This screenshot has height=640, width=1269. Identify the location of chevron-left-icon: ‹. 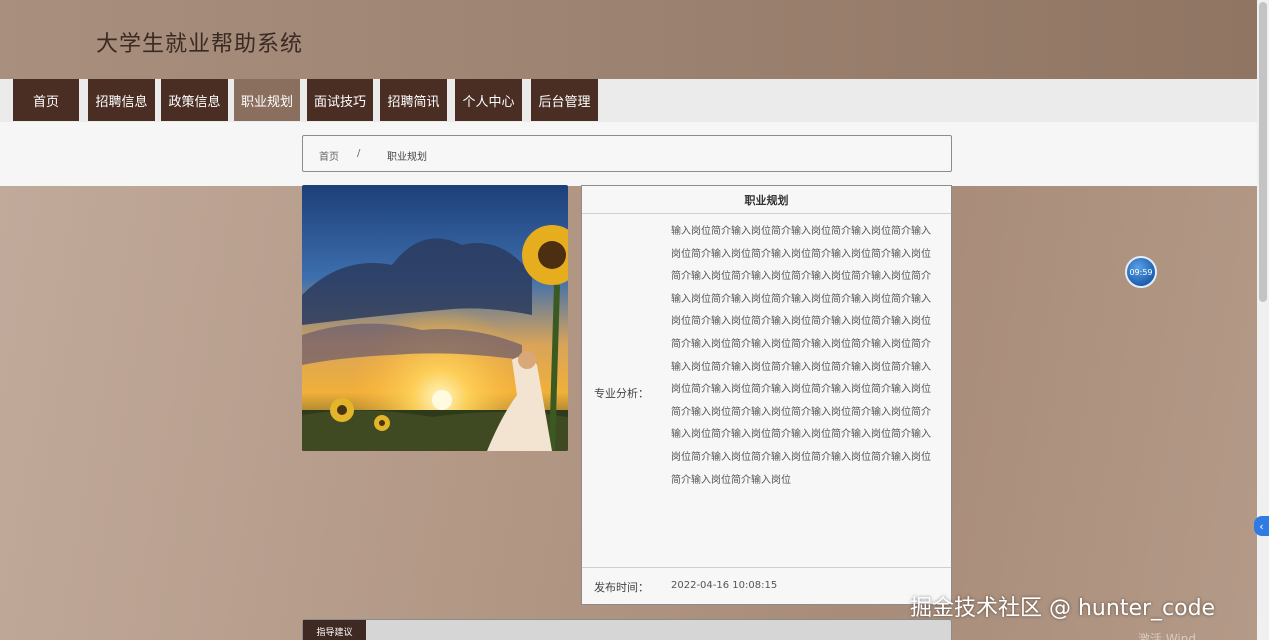
(1261, 526).